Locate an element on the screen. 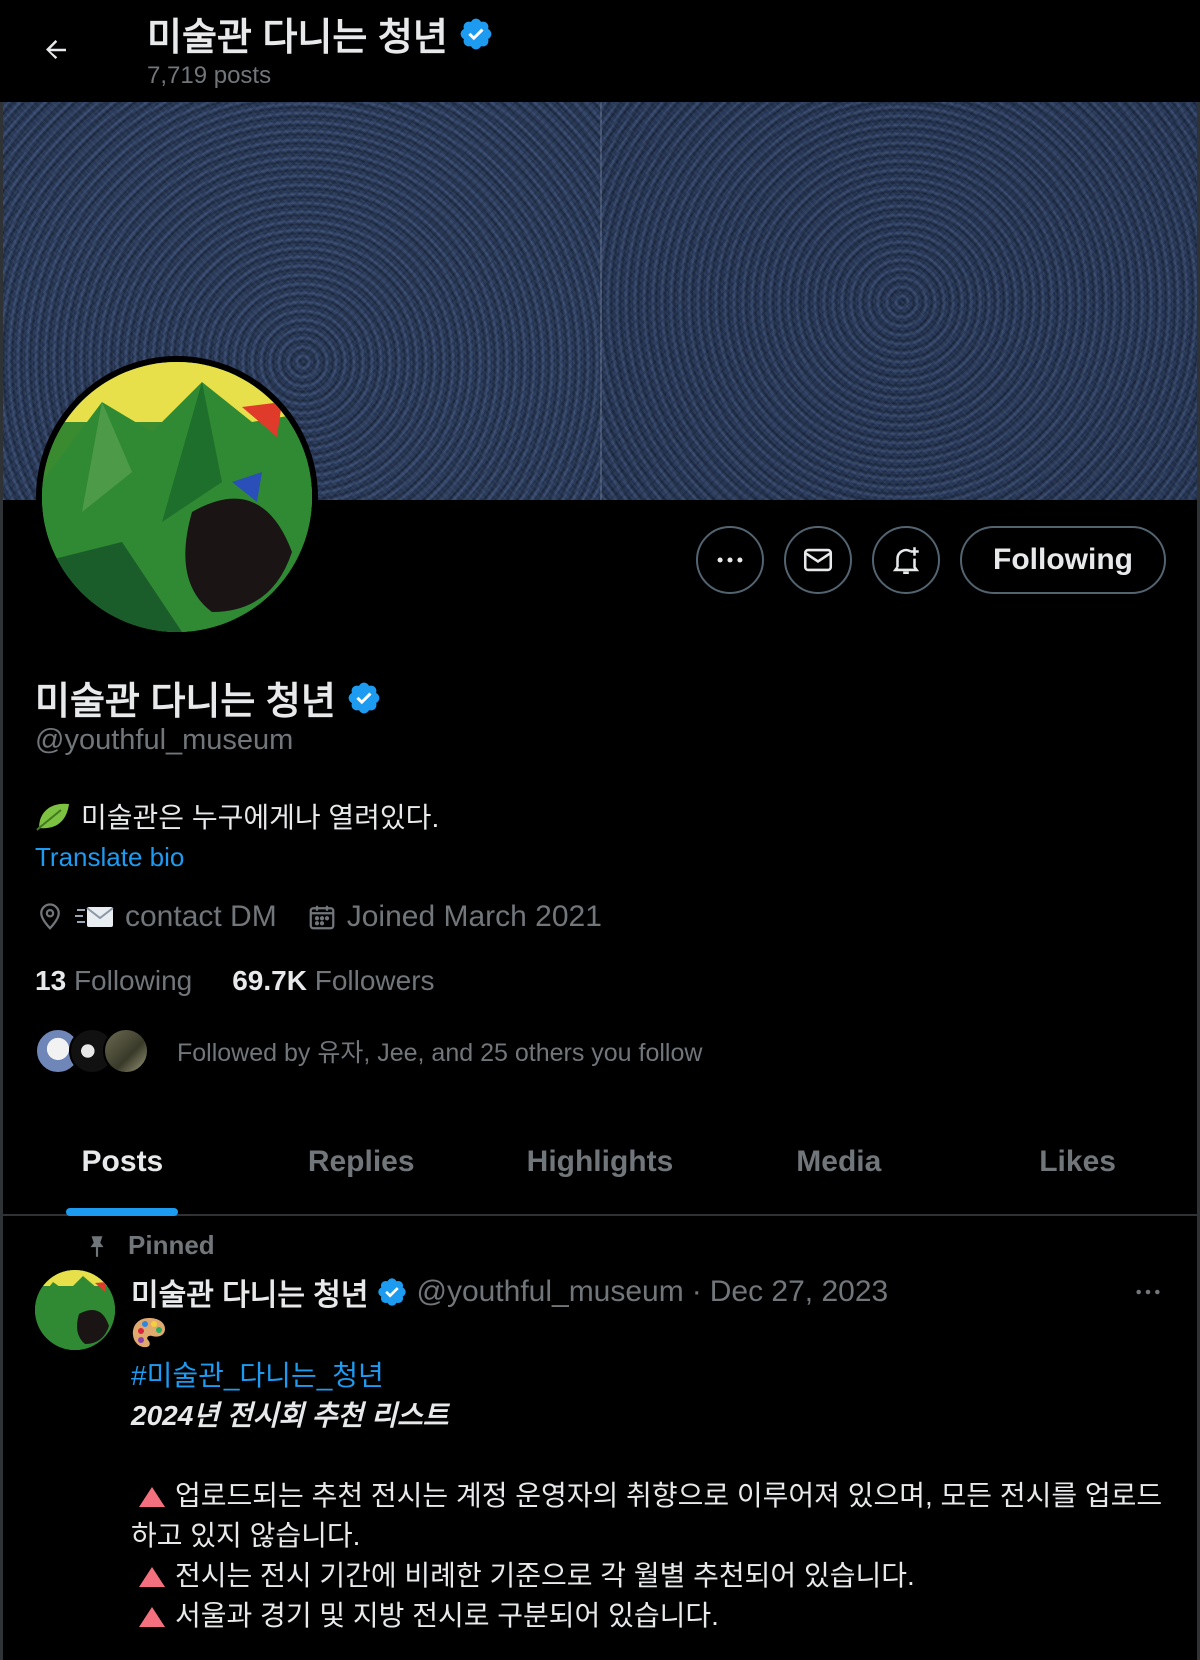 The image size is (1200, 1660). profile-header: 미술관 다니는 청년 7,719 posts is located at coordinates (600, 51).